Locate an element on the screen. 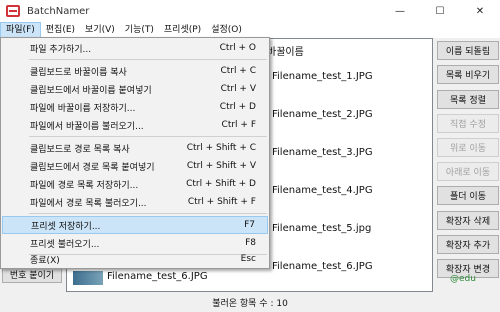 Image resolution: width=500 pixels, height=312 pixels. add-extension-button: 확장자 추가 is located at coordinates (468, 244).